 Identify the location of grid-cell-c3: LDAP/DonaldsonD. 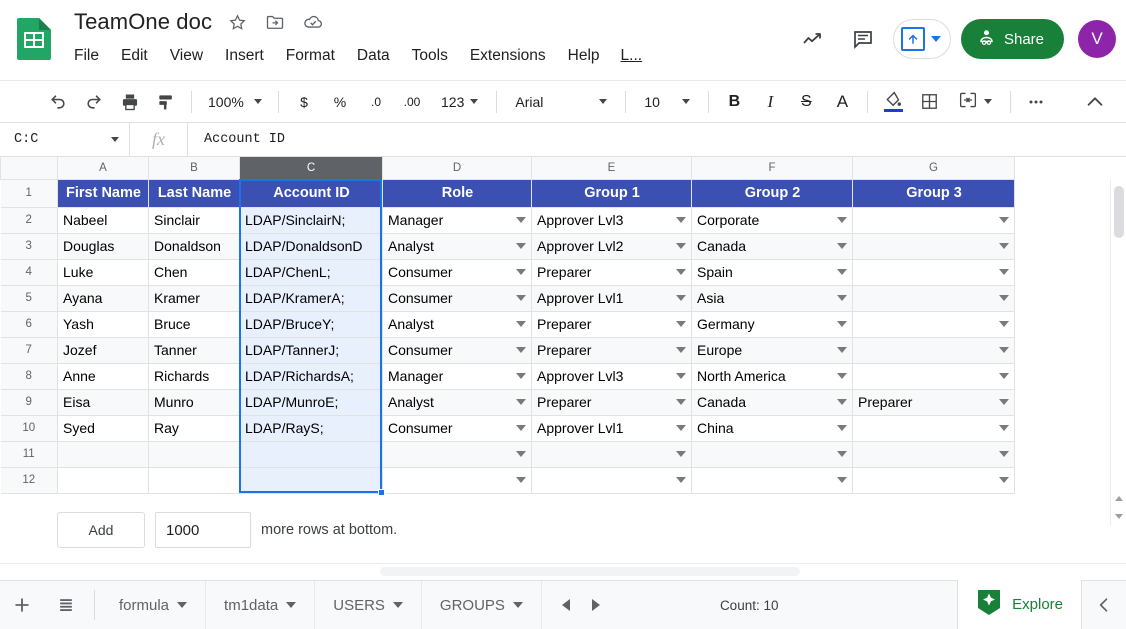
(311, 246).